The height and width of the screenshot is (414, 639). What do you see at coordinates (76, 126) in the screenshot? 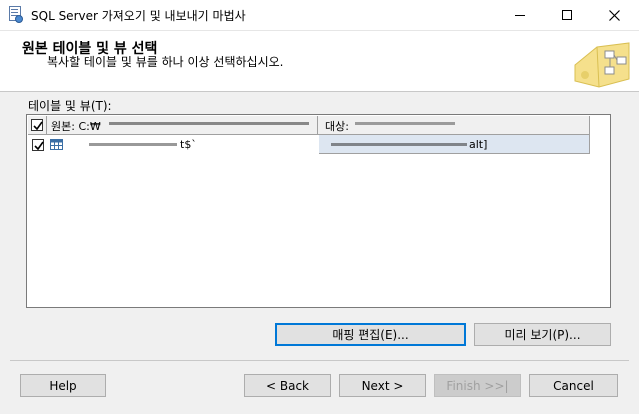
I see `source-column-label: 원본: C:₩` at bounding box center [76, 126].